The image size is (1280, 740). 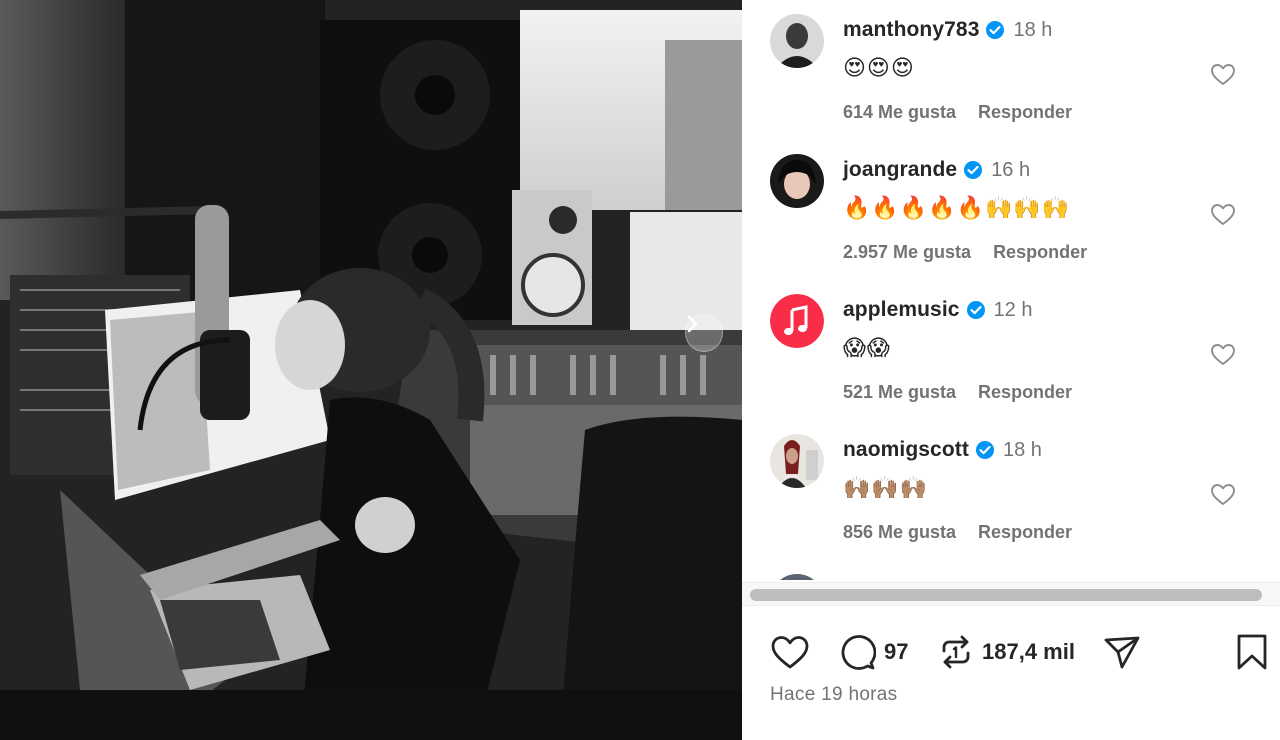 What do you see at coordinates (911, 30) in the screenshot?
I see `comment-username: manthony783` at bounding box center [911, 30].